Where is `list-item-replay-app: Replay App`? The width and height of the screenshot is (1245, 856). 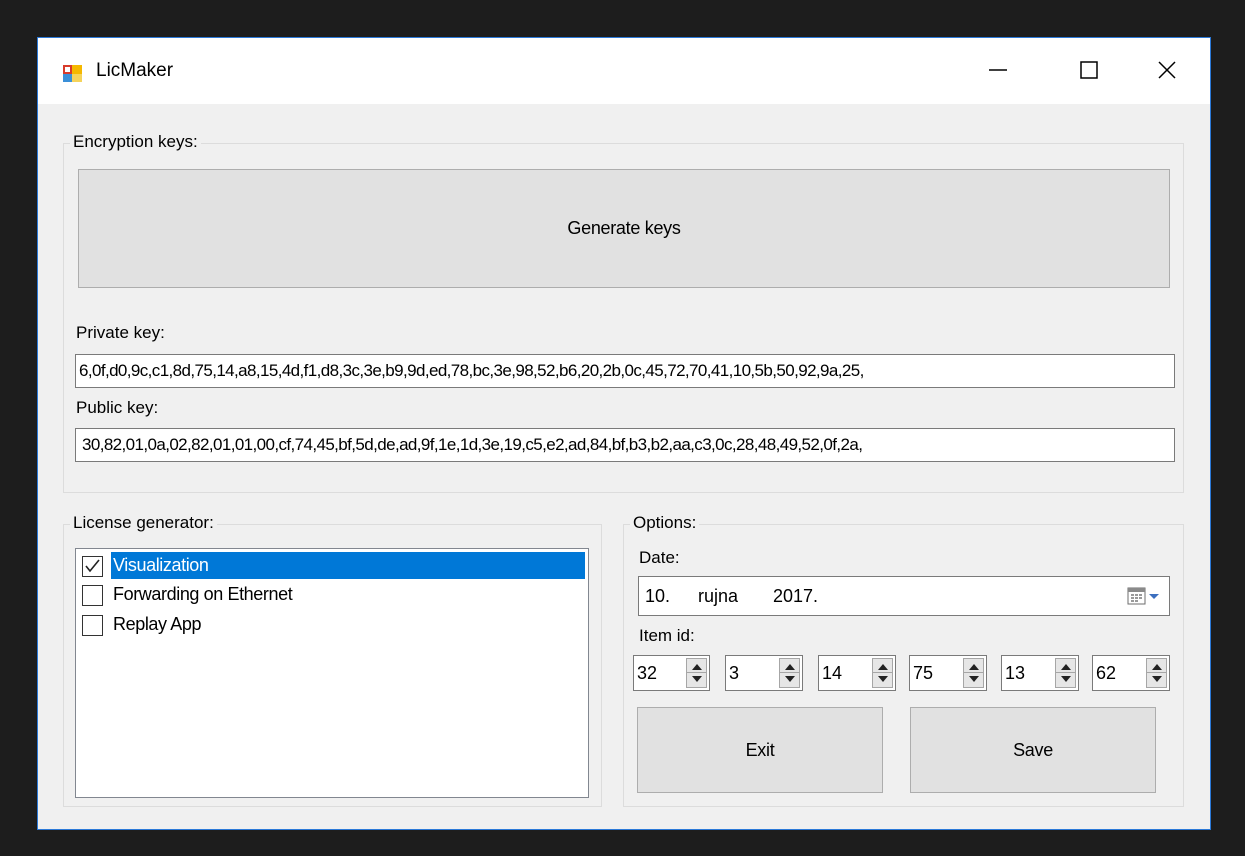
list-item-replay-app: Replay App is located at coordinates (331, 625).